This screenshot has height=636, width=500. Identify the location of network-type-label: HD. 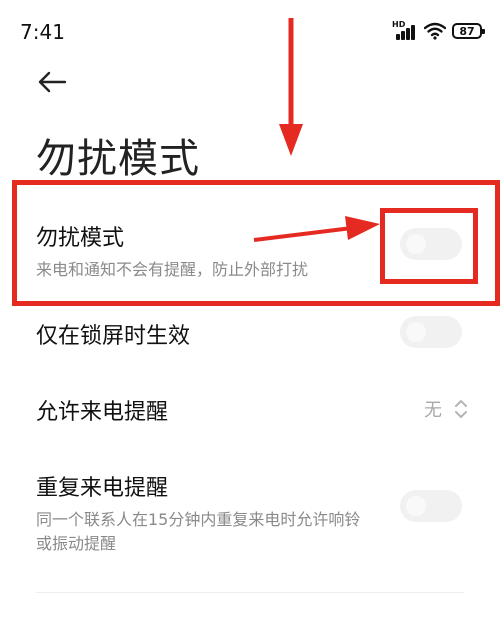
(399, 24).